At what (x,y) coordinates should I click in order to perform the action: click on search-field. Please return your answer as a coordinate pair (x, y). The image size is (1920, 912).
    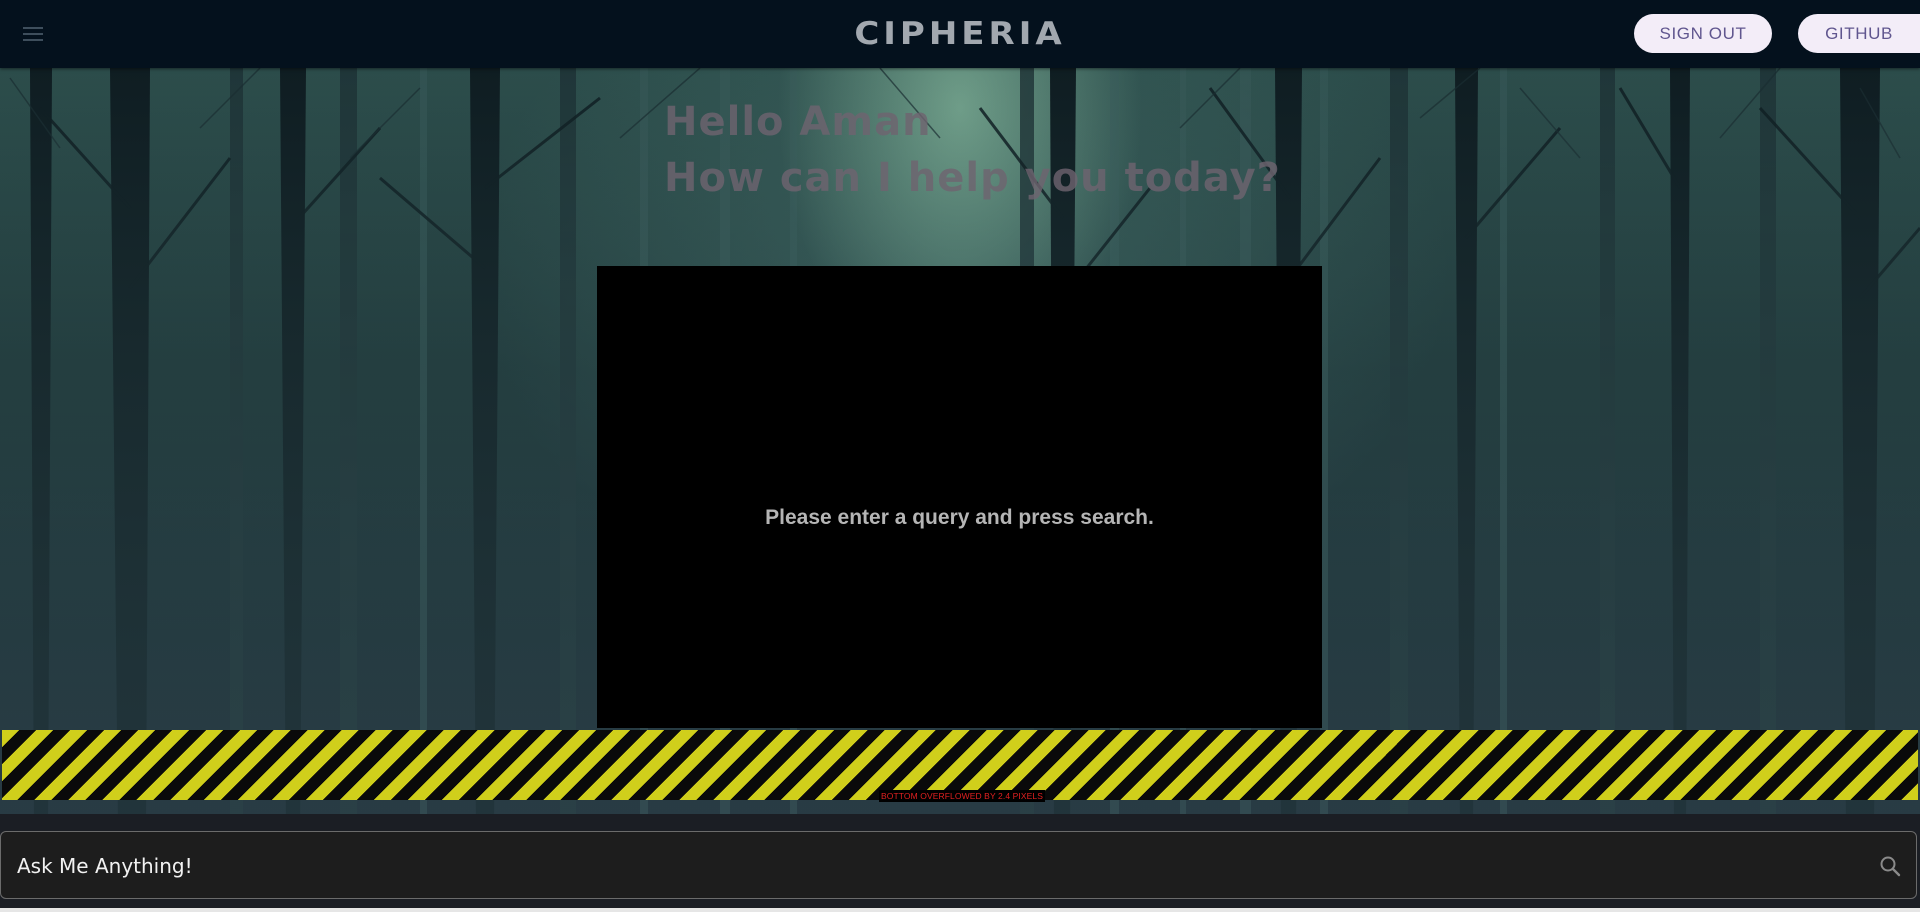
    Looking at the image, I should click on (958, 865).